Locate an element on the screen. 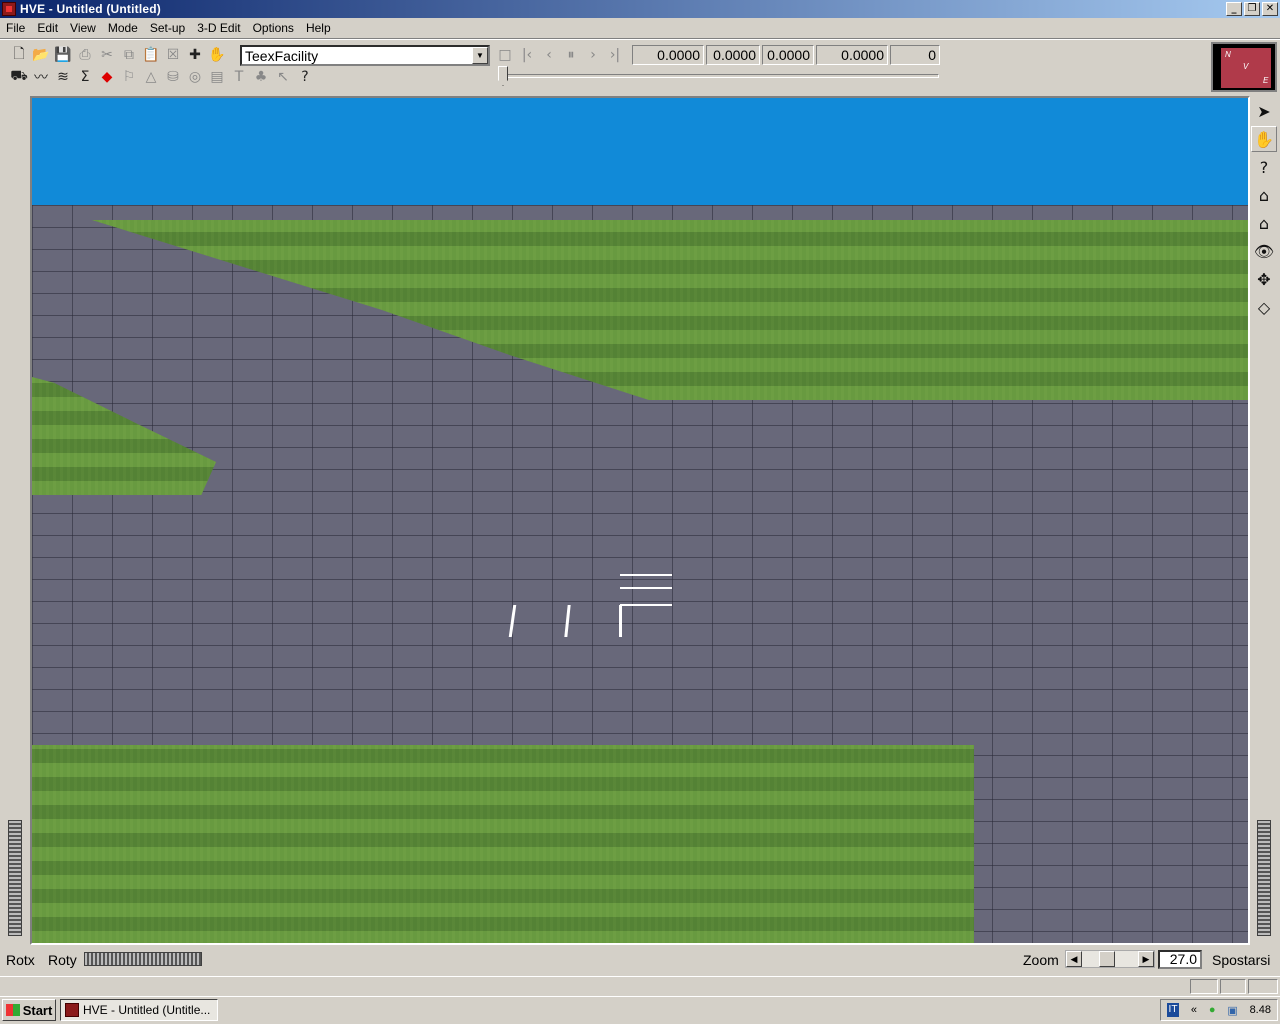  view-eye-icon: 👁 is located at coordinates (1264, 251).